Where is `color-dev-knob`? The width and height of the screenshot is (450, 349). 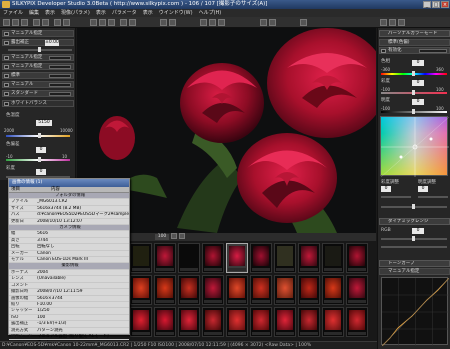
color-dev-knob is located at coordinates (39, 159).